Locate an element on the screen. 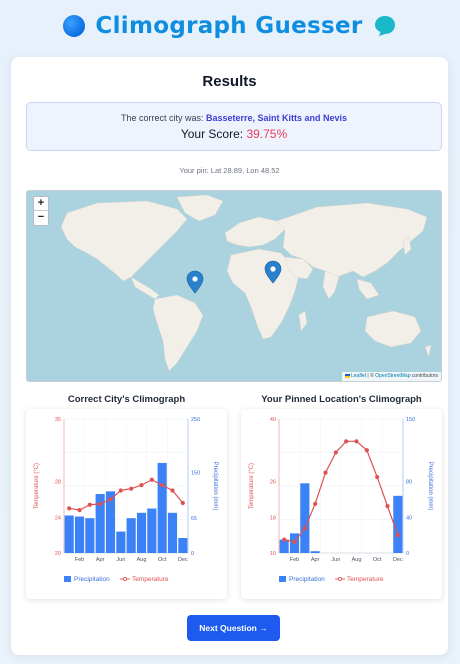 This screenshot has height=664, width=460. y-left-tick: 18 is located at coordinates (273, 518).